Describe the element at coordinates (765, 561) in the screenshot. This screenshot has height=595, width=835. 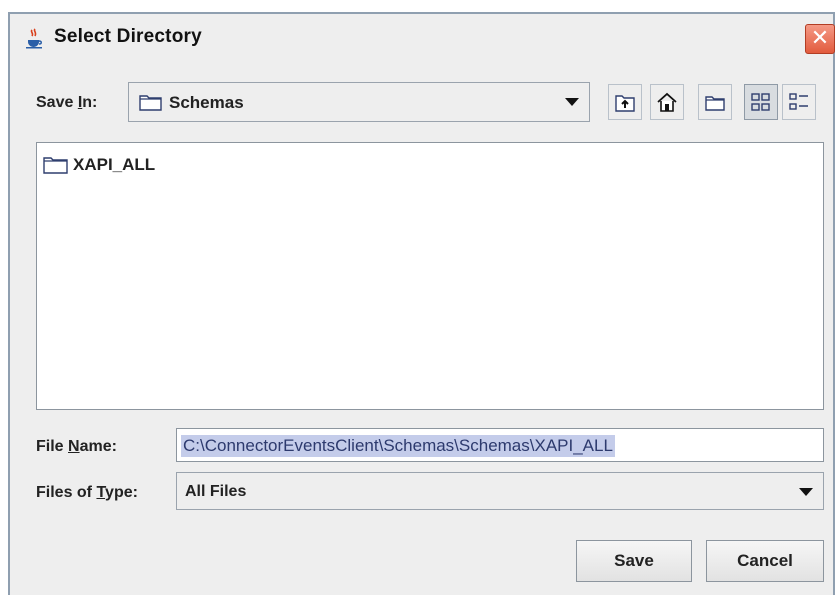
I see `cancel-button: Cancel` at that location.